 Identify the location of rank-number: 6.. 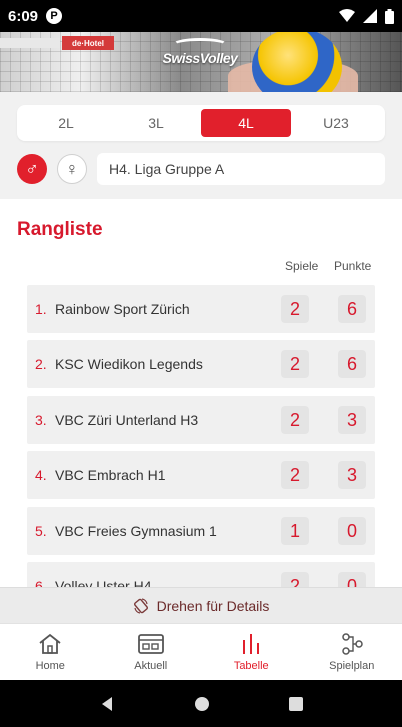
(41, 582).